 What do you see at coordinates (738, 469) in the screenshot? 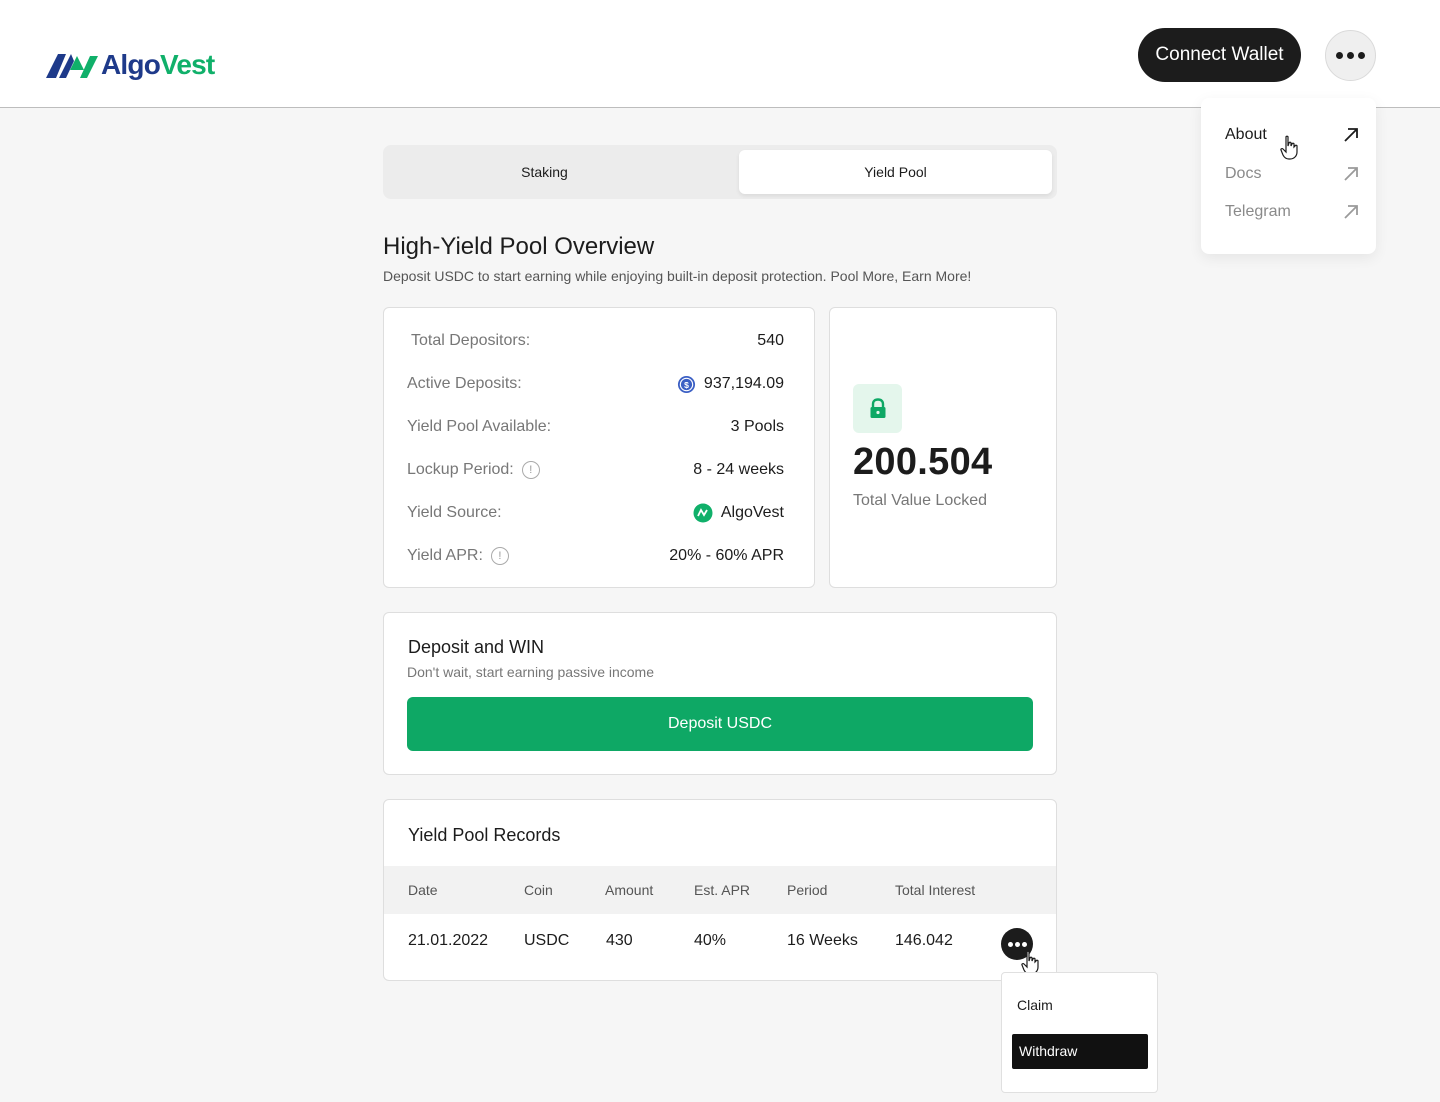
I see `stat-value: 8 - 24 weeks` at bounding box center [738, 469].